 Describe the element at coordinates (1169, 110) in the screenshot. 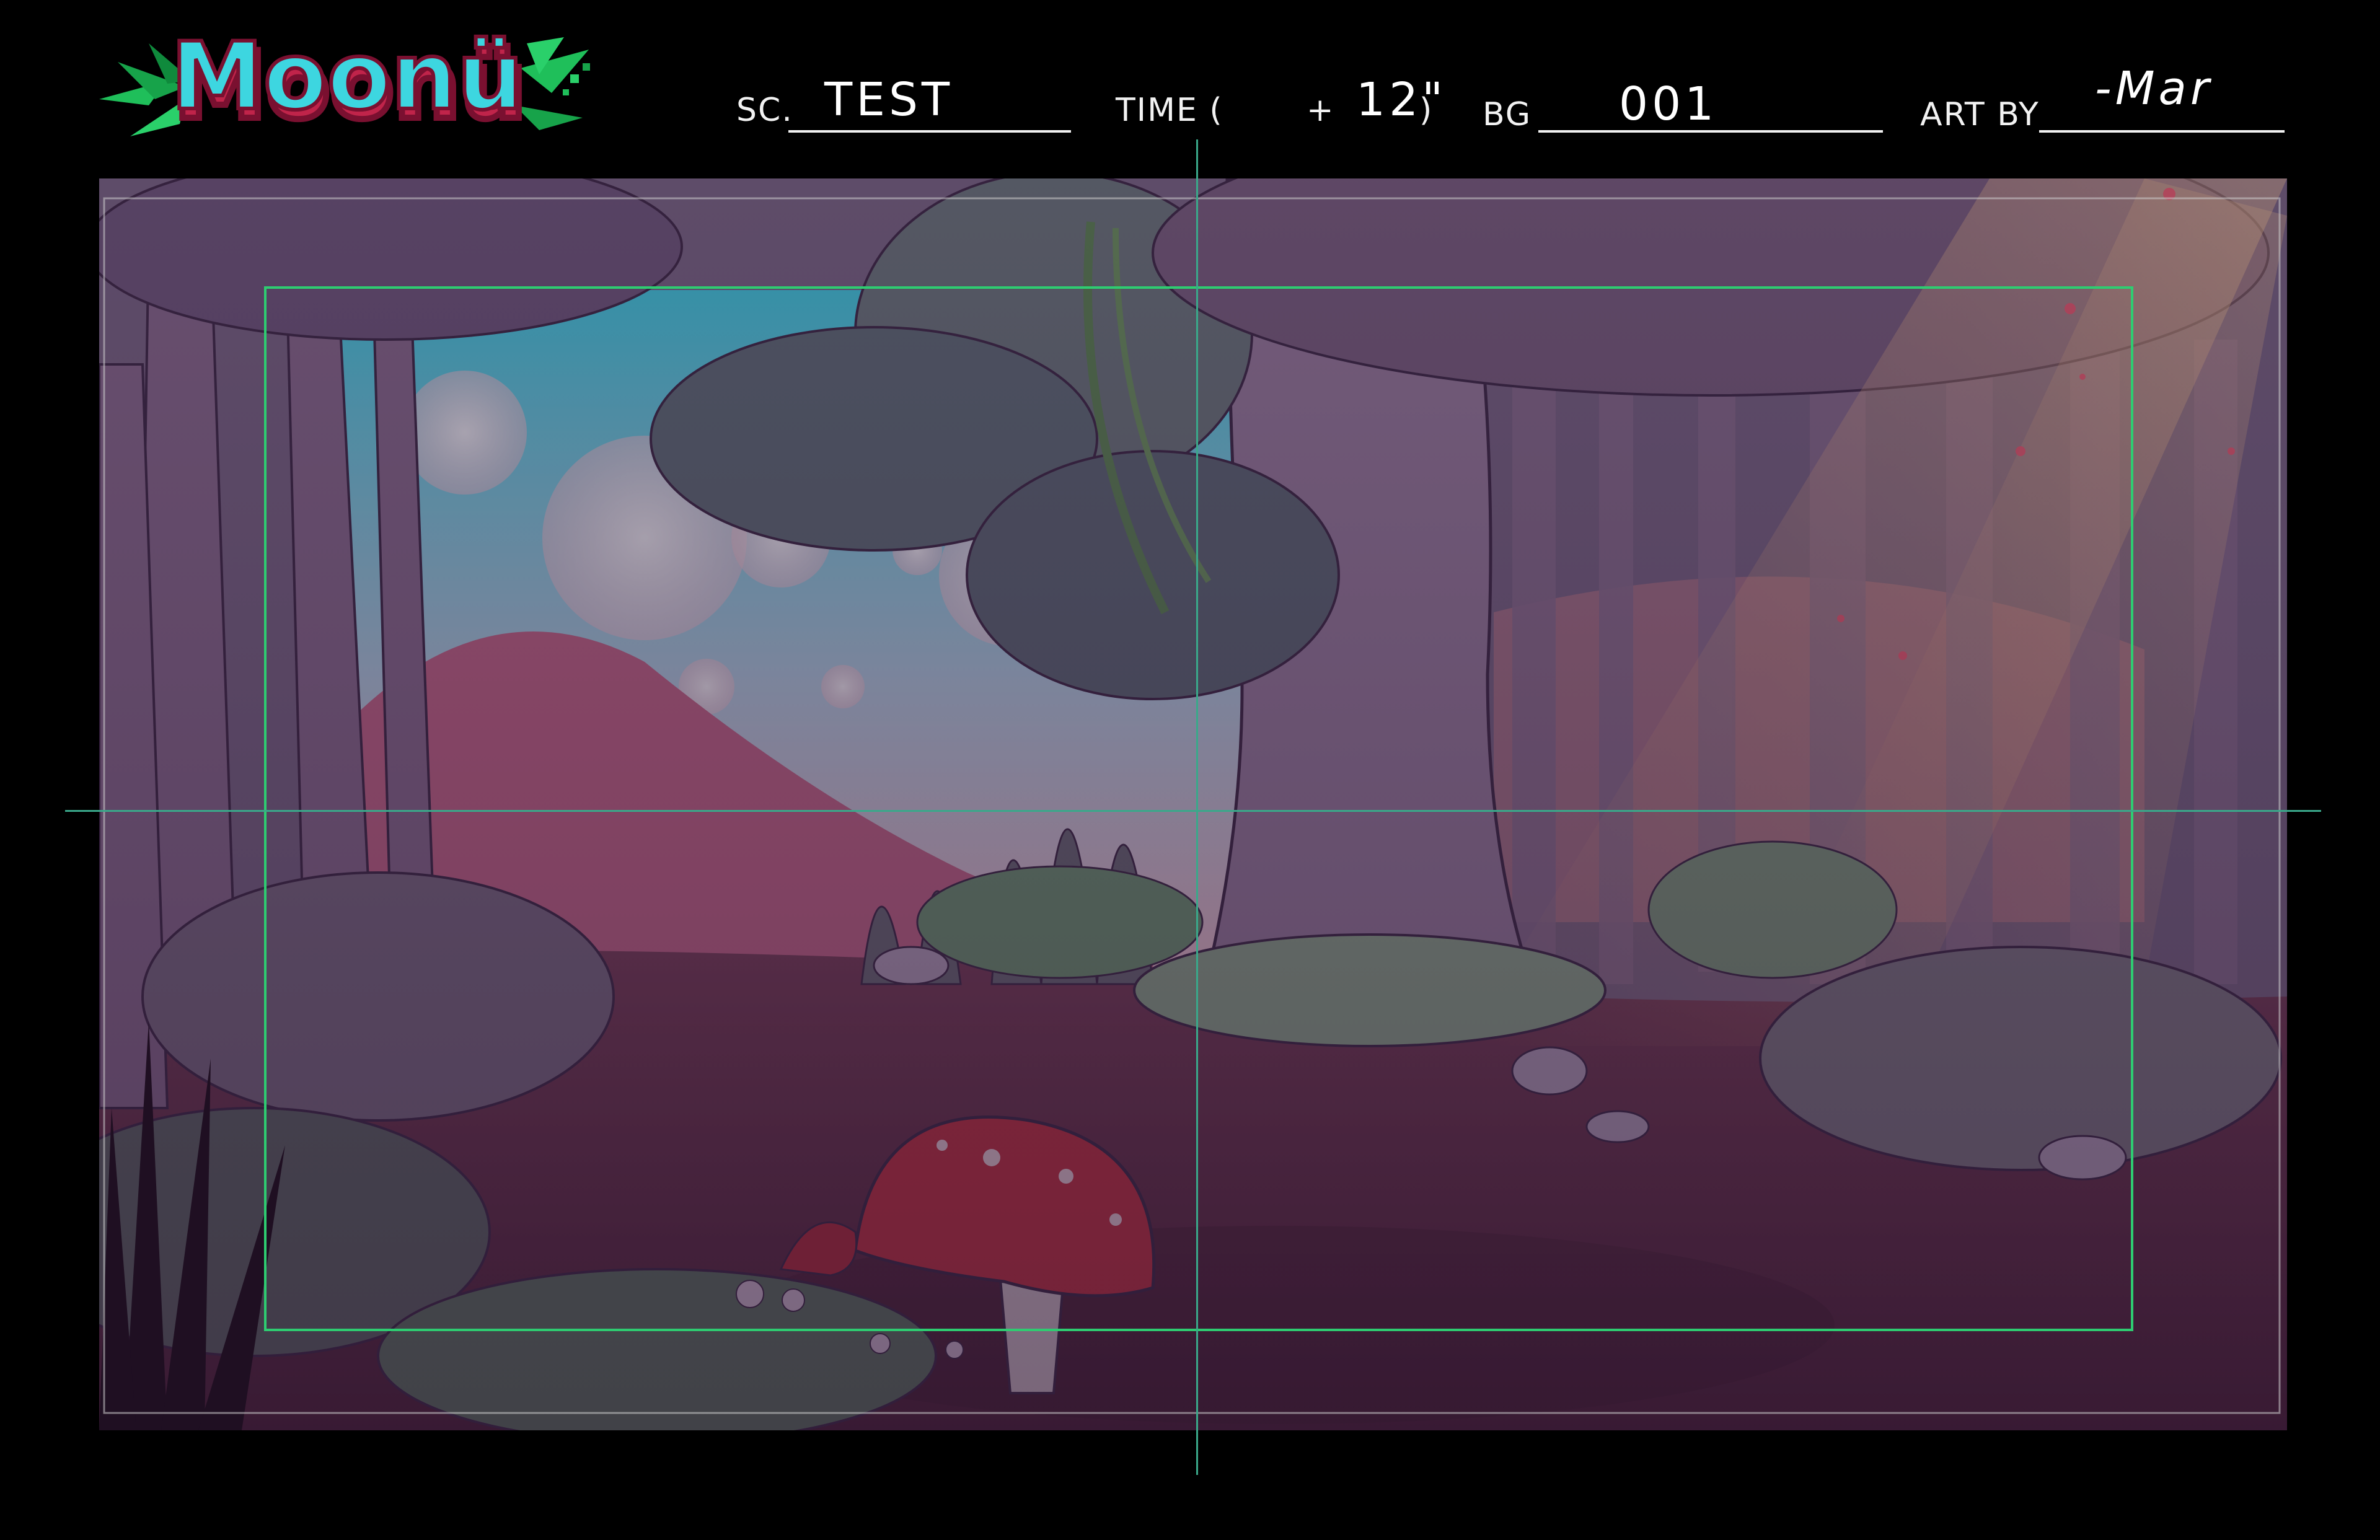

I see `time-label: TIME (` at that location.